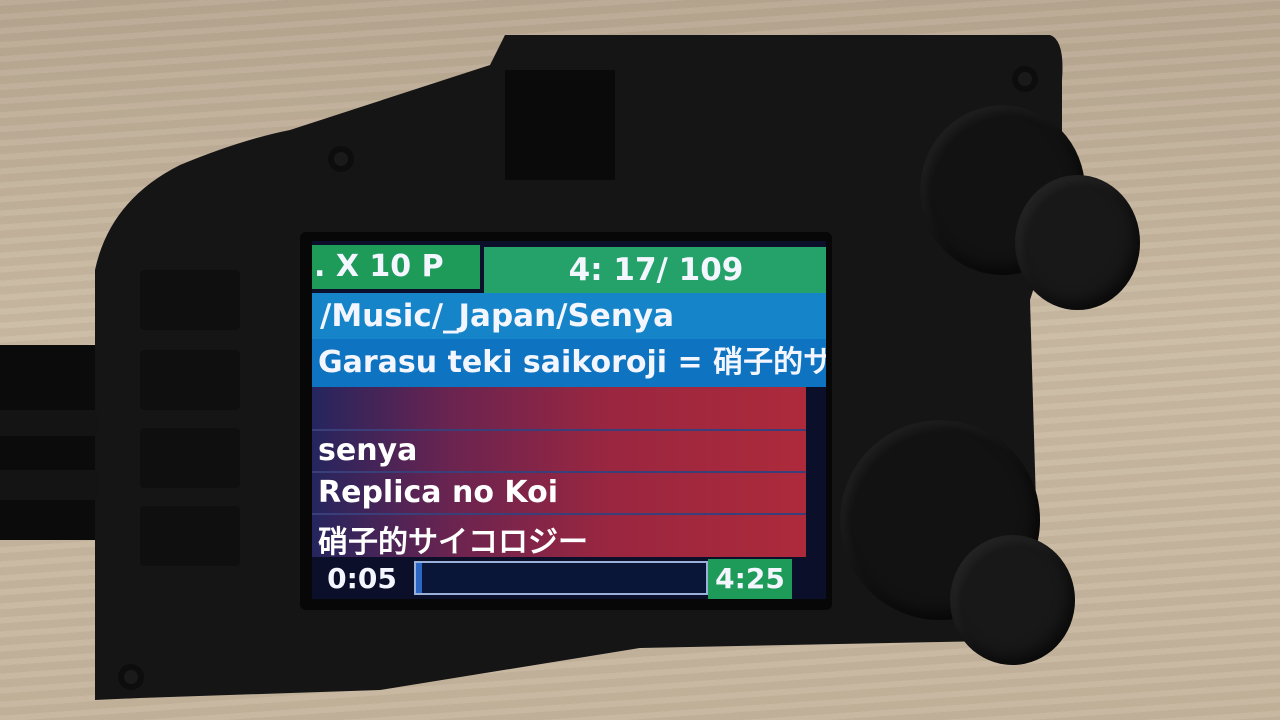 This screenshot has width=1280, height=720. I want to click on album-name: Replica no Koi, so click(438, 492).